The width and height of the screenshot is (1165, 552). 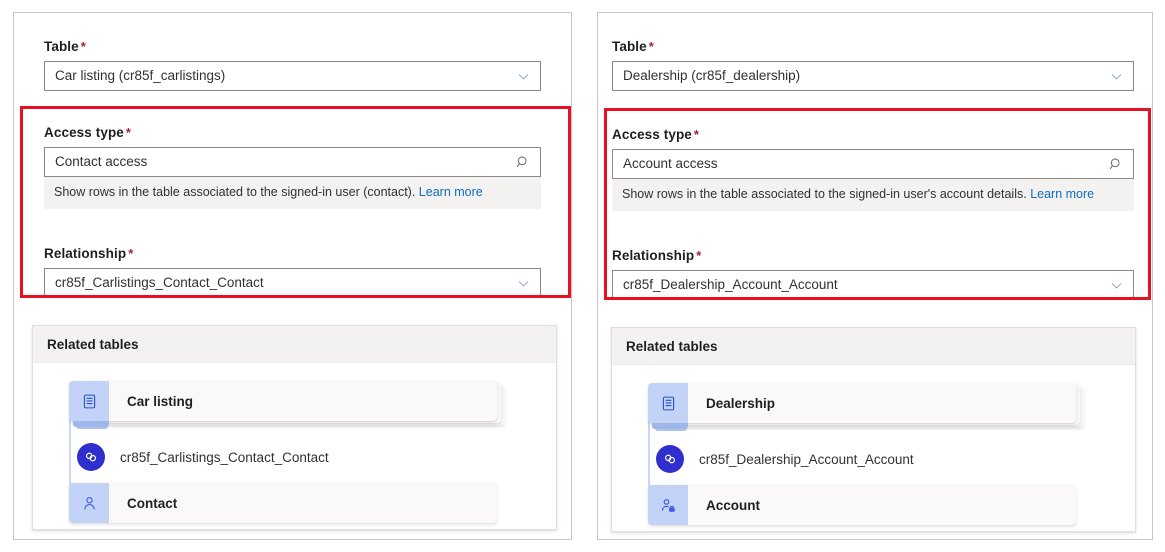 What do you see at coordinates (224, 457) in the screenshot?
I see `relationship-node-label: cr85f_Carlistings_Contact_Contact` at bounding box center [224, 457].